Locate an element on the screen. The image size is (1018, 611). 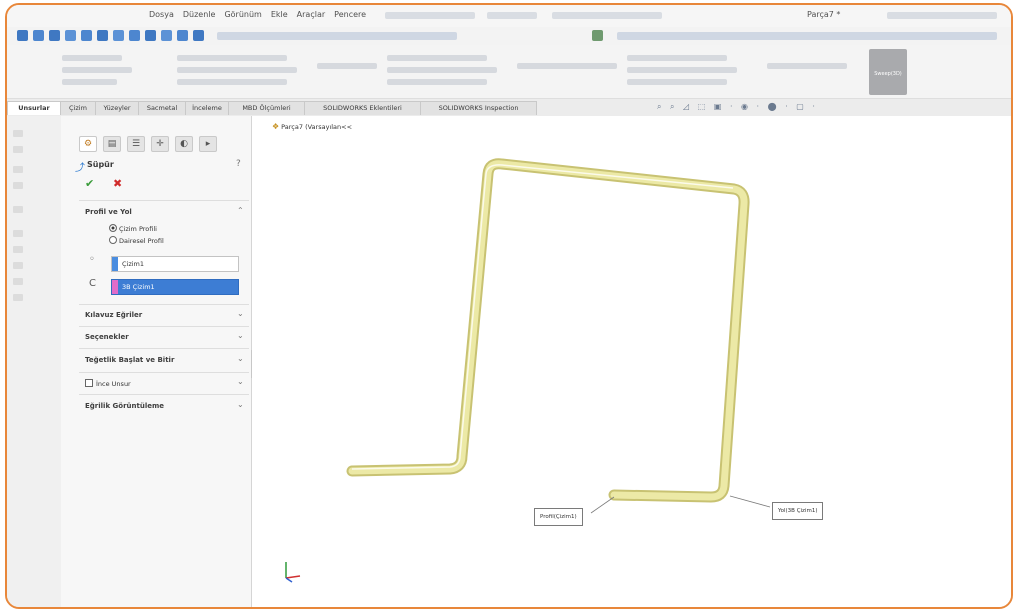
path-field: 3B Çizim1 is located at coordinates (175, 287).